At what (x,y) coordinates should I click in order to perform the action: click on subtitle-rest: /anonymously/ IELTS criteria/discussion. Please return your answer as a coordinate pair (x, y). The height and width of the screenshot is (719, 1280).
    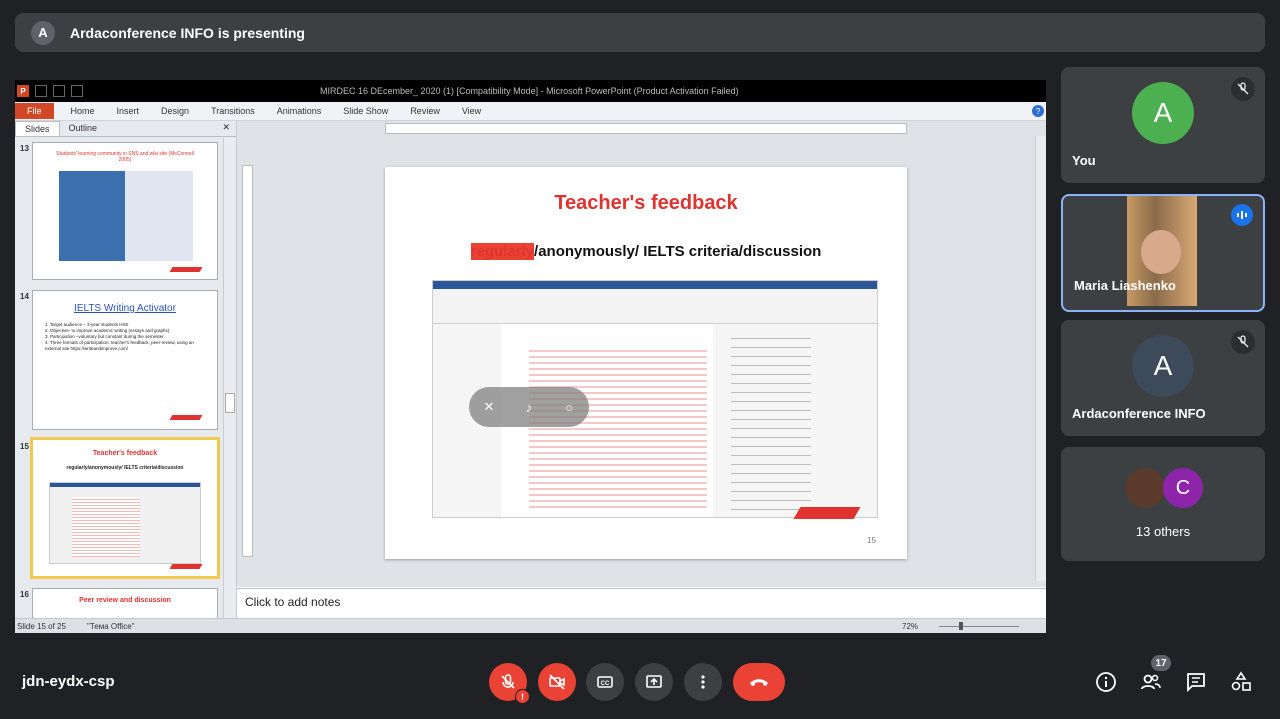
    Looking at the image, I should click on (678, 251).